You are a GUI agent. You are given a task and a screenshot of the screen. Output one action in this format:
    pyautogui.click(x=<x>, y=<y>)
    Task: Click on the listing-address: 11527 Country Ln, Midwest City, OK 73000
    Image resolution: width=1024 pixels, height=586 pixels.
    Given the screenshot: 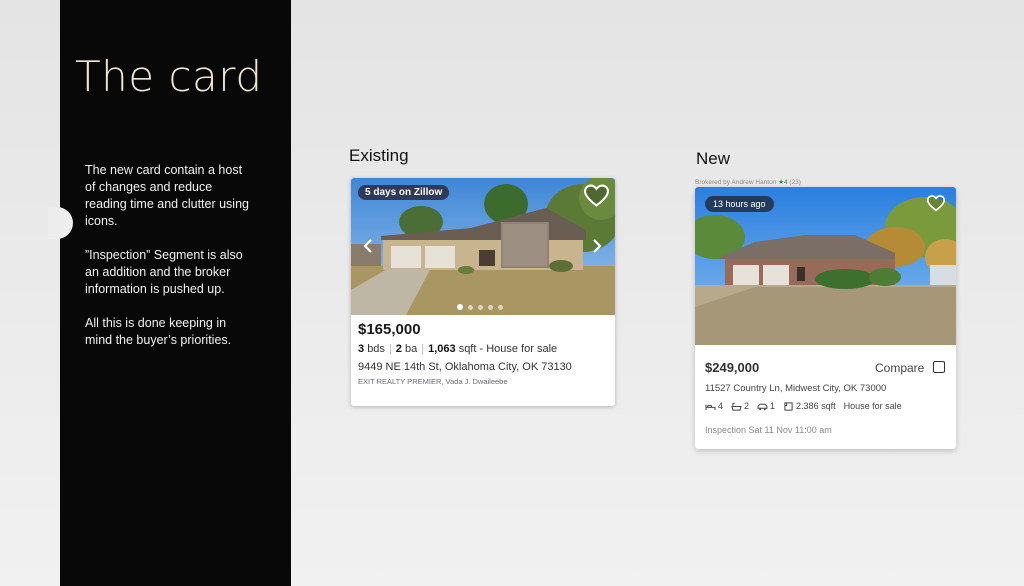 What is the action you would take?
    pyautogui.click(x=795, y=388)
    